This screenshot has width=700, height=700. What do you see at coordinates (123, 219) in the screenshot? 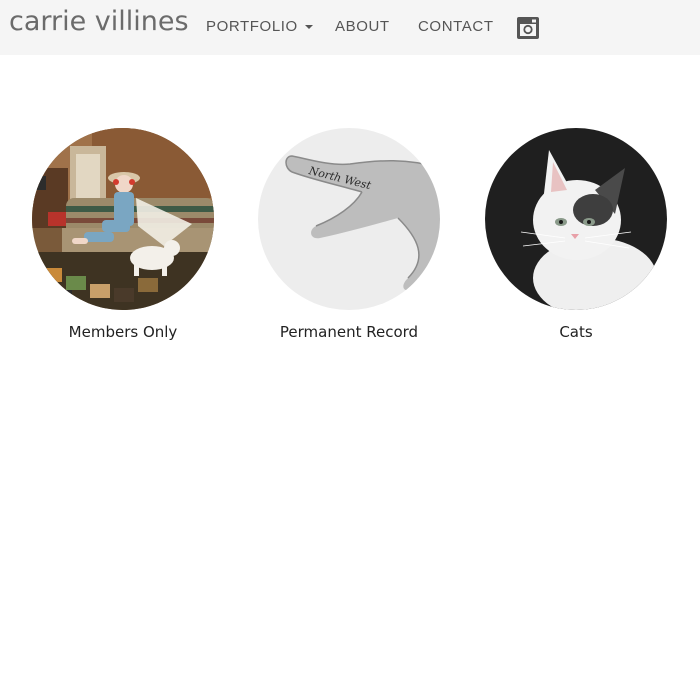
I see `members-only-thumbnail` at bounding box center [123, 219].